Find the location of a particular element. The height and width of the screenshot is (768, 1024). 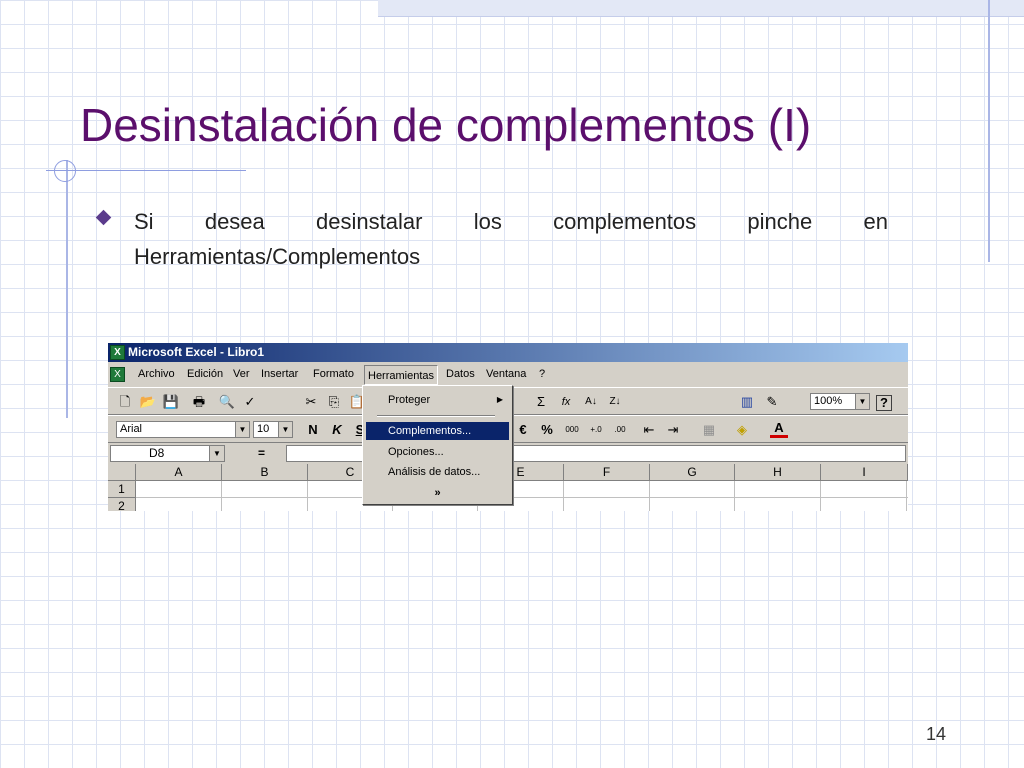

column-header-i: I is located at coordinates (864, 472).